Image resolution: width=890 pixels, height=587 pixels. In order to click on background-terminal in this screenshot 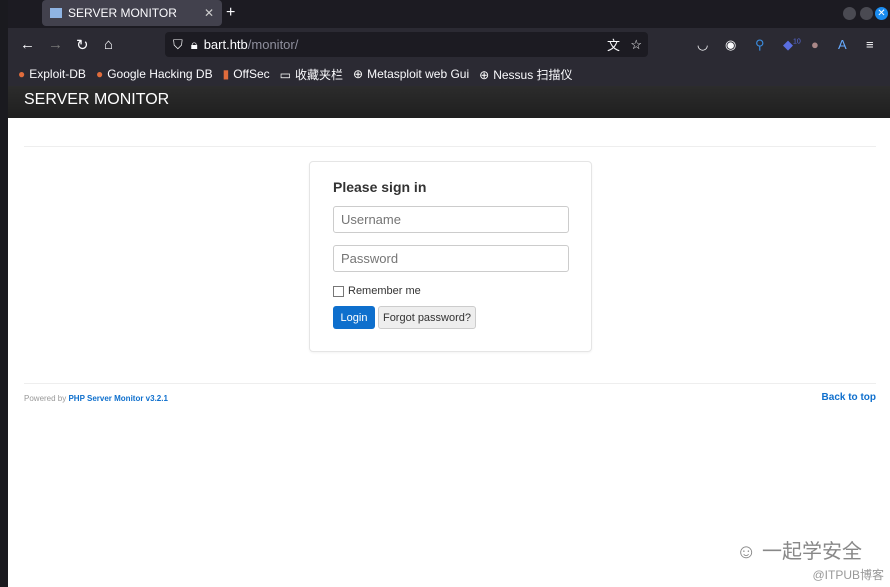, I will do `click(4, 293)`.